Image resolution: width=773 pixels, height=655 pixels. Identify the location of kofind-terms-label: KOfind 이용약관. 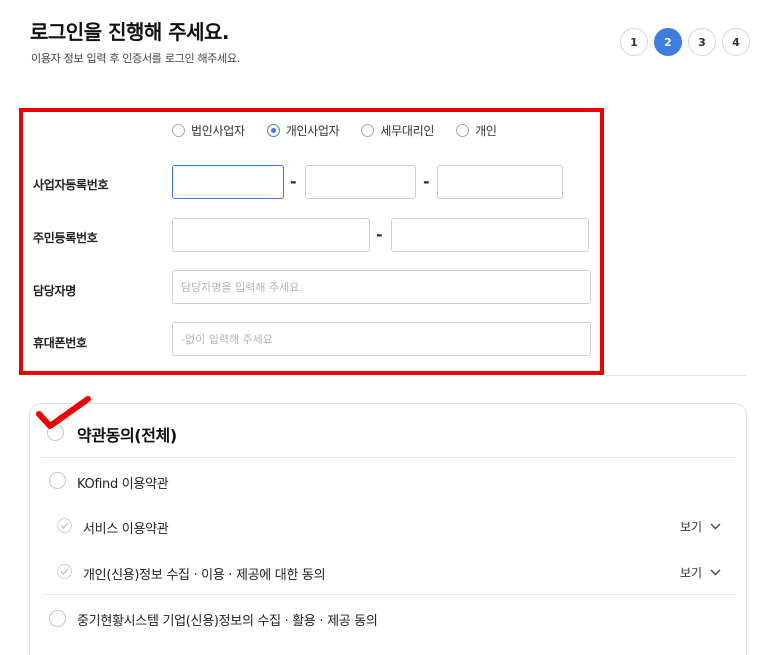
(123, 482).